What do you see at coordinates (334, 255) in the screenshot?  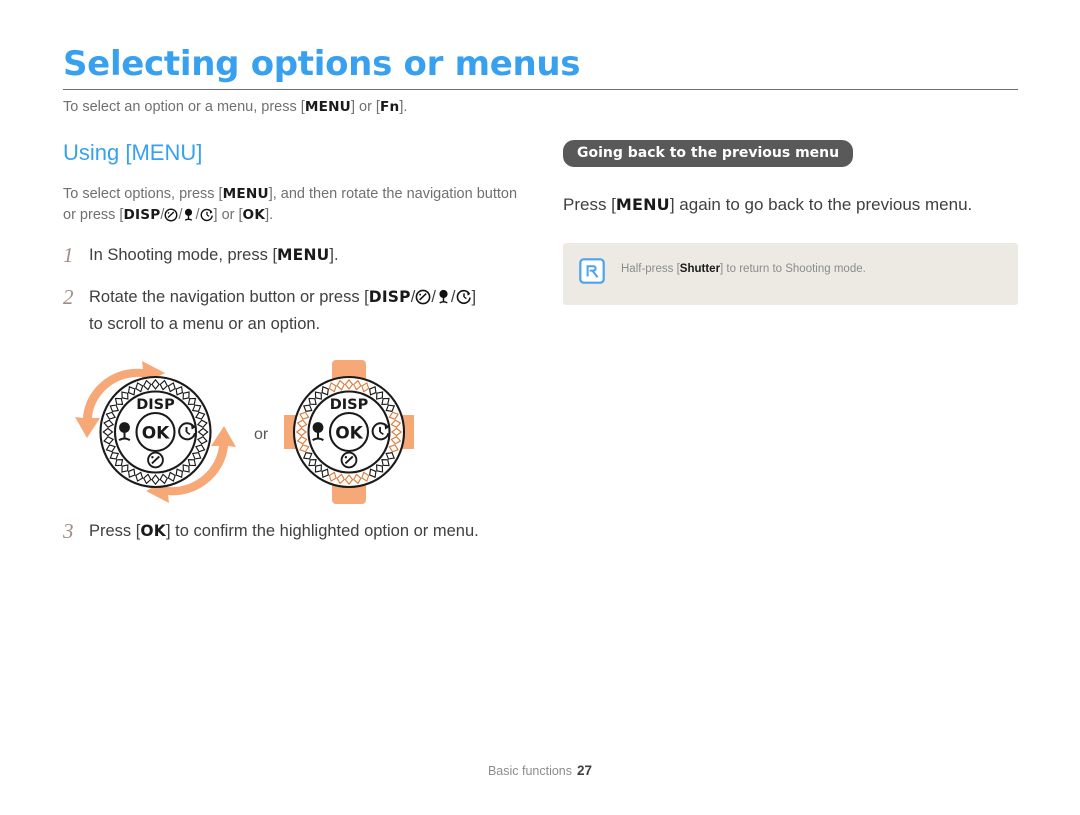 I see `step-text-part-2: ].` at bounding box center [334, 255].